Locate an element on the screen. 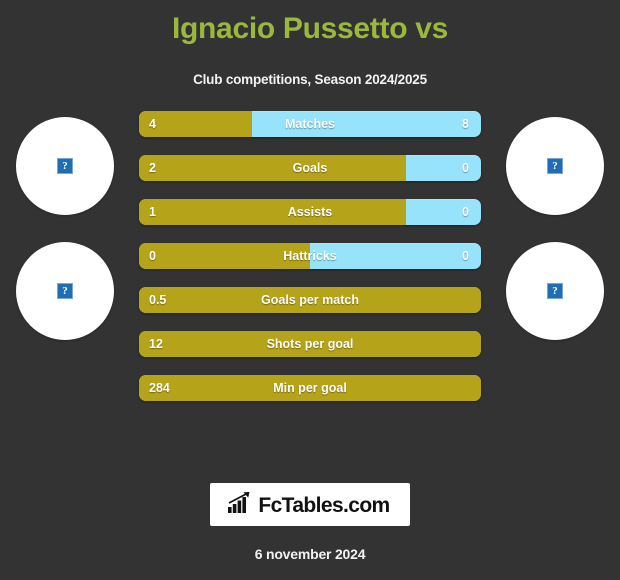  away-team-badge-2: ? is located at coordinates (555, 291).